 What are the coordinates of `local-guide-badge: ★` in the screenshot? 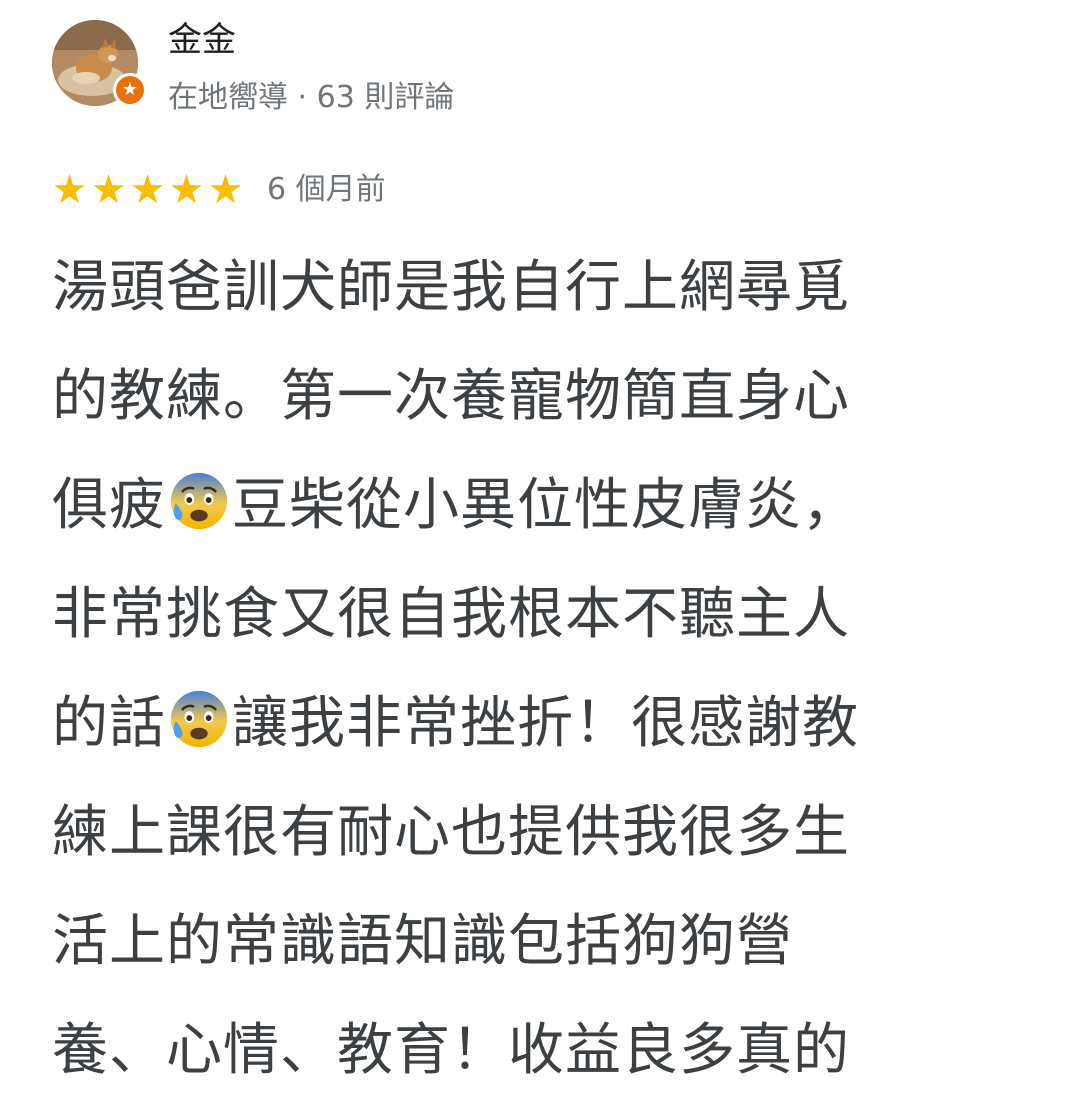 It's located at (130, 90).